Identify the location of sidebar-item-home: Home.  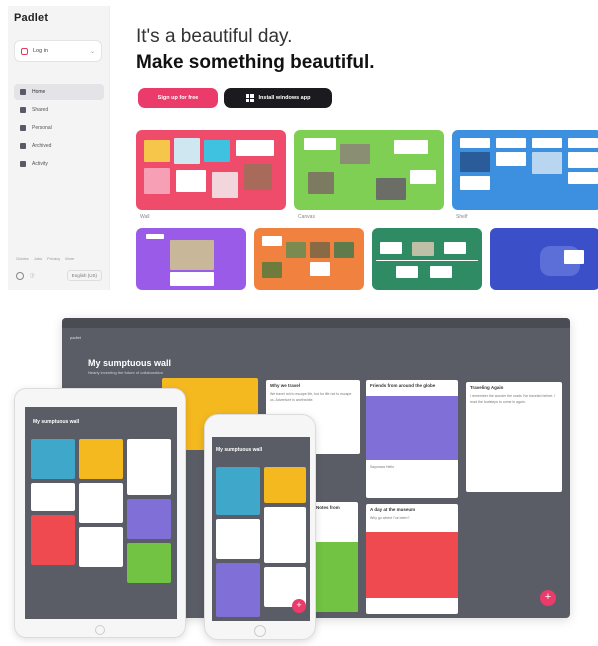
(59, 92).